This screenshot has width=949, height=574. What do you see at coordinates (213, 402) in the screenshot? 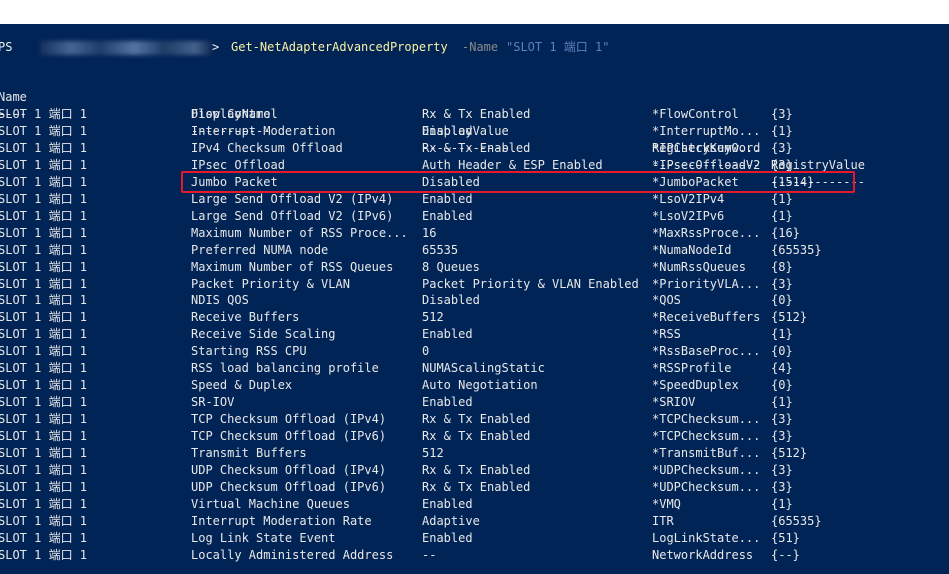
I see `cell-displayname: SR-IOV` at bounding box center [213, 402].